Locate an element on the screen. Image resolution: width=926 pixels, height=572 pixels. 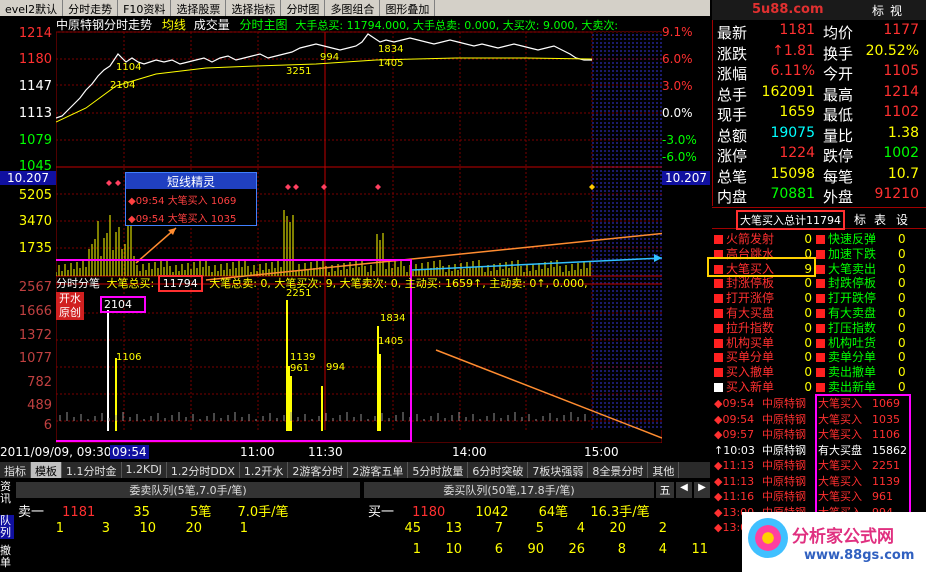
indicator-tab-7: 2游客五单 is located at coordinates (378, 470).